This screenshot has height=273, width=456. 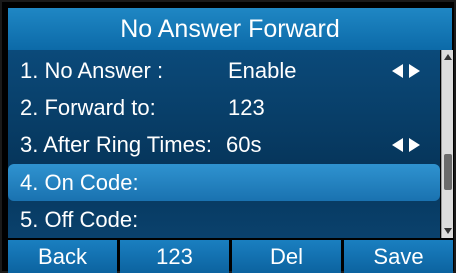 I want to click on screen-title-text: No Answer Forward, so click(x=230, y=28).